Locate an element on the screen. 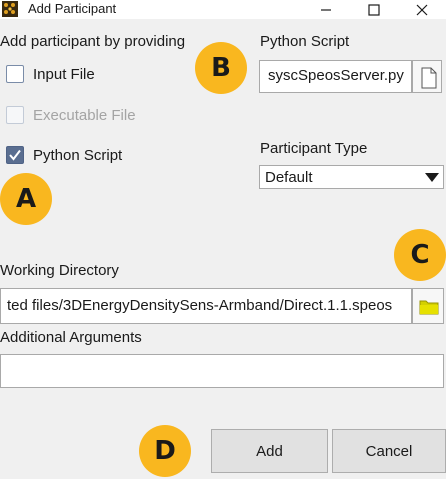  title-bar: Add Participant is located at coordinates (223, 9).